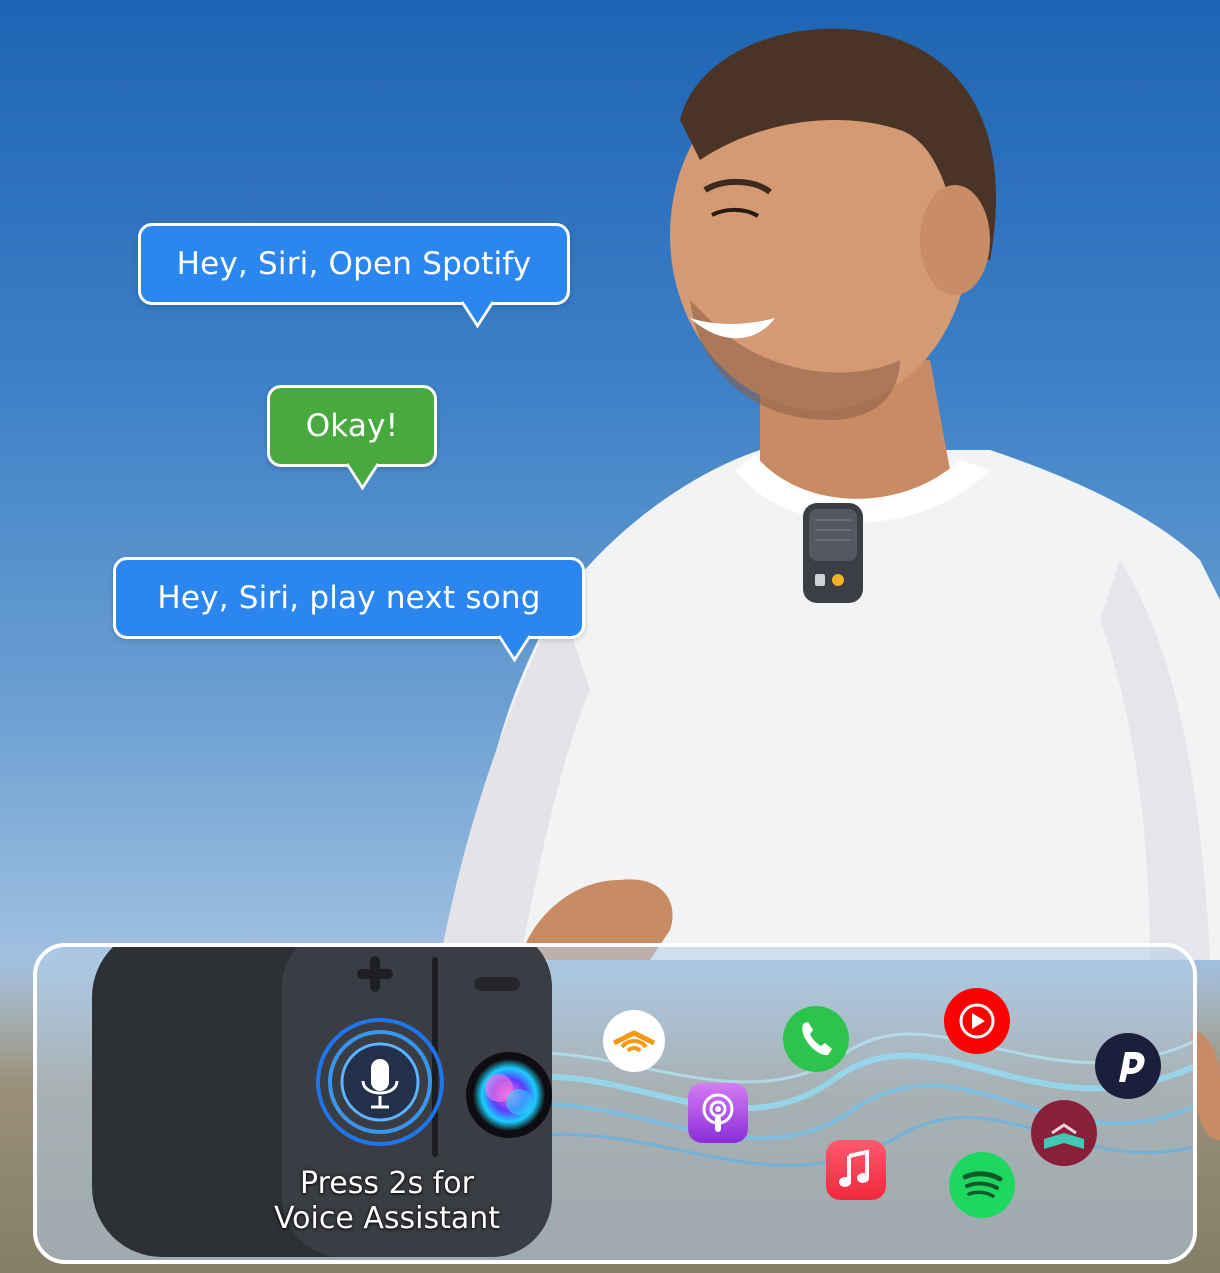  What do you see at coordinates (387, 1218) in the screenshot?
I see `caption-line-2: Voice Assistant` at bounding box center [387, 1218].